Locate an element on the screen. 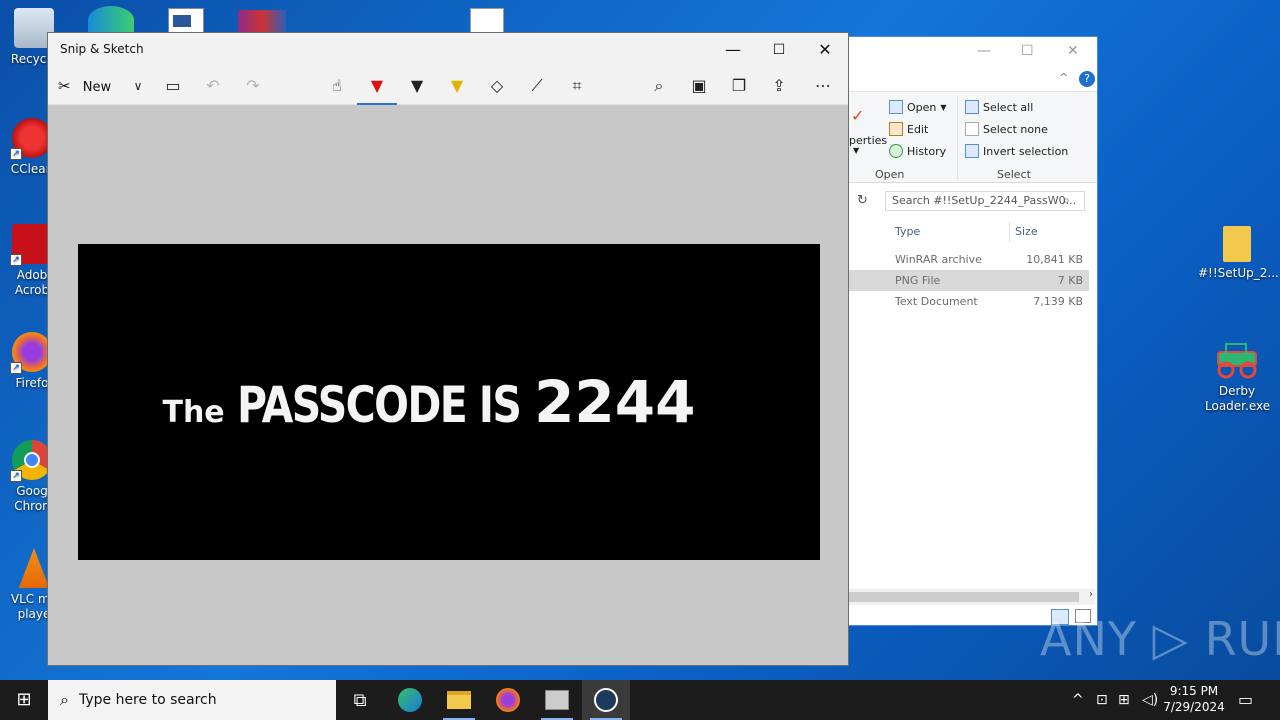 This screenshot has height=720, width=1280. file-size: 10,841 KB is located at coordinates (1054, 259).